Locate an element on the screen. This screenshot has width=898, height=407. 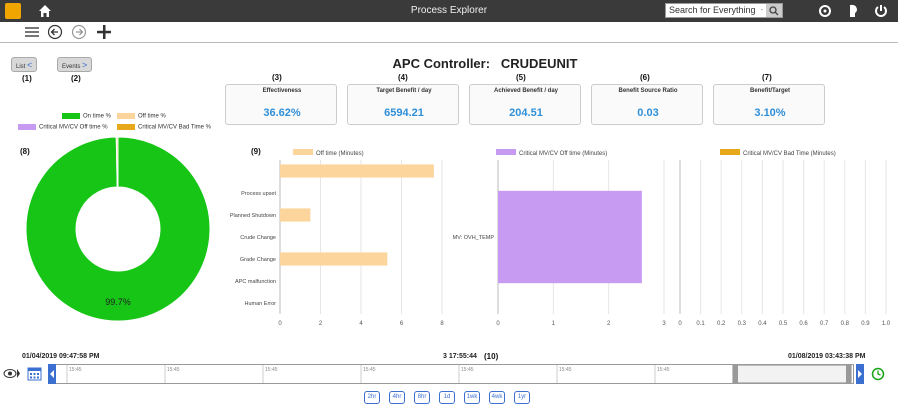
legend-label: Critical MV/CV Off time % is located at coordinates (73, 127).